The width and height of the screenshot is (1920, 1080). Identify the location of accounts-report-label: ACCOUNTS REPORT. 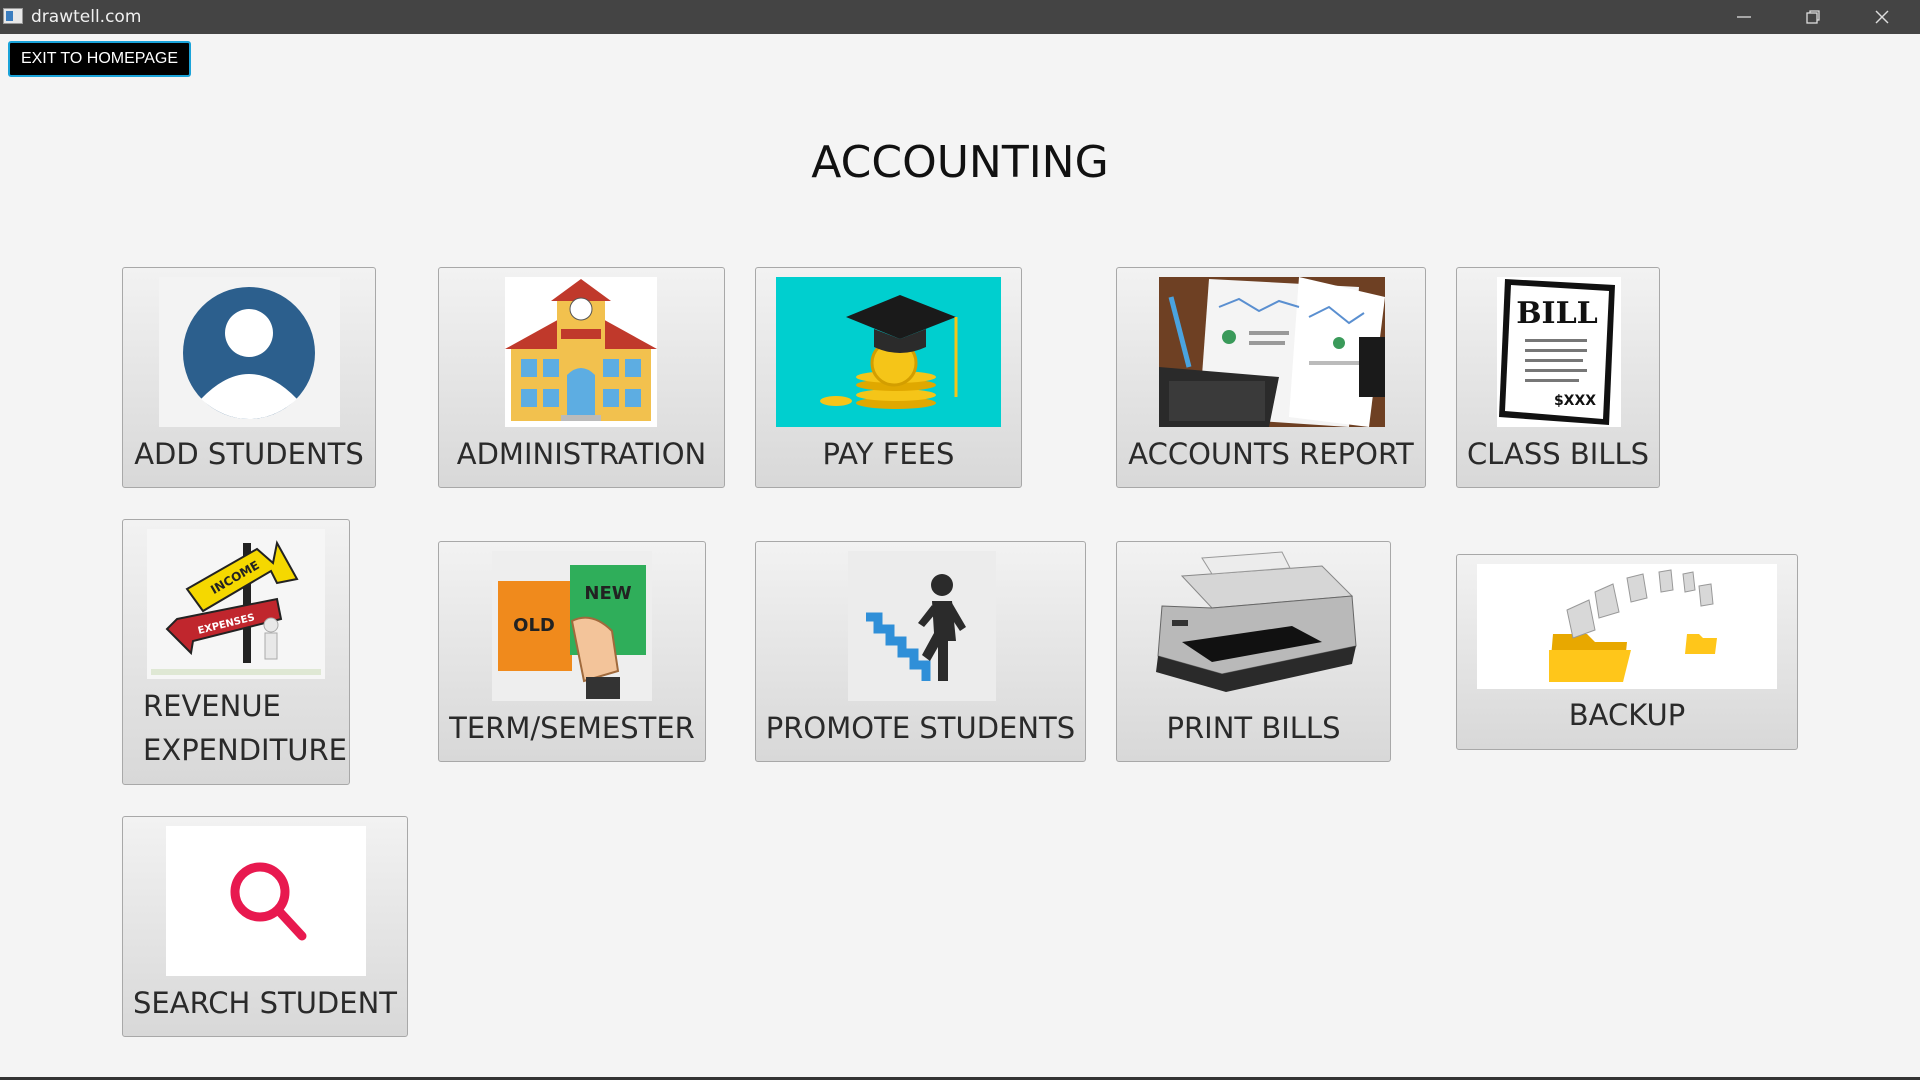
(1271, 454).